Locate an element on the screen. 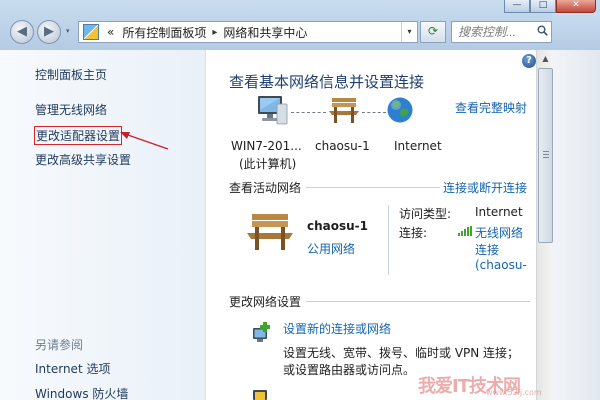  access-type-label: 访问类型: is located at coordinates (425, 214).